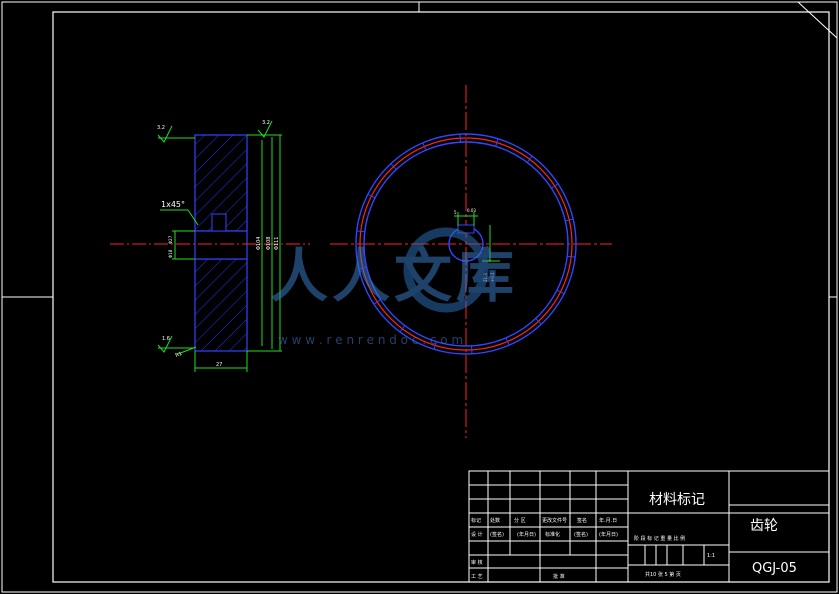  What do you see at coordinates (266, 123) in the screenshot?
I see `roughness-label-top-right: 3.2` at bounding box center [266, 123].